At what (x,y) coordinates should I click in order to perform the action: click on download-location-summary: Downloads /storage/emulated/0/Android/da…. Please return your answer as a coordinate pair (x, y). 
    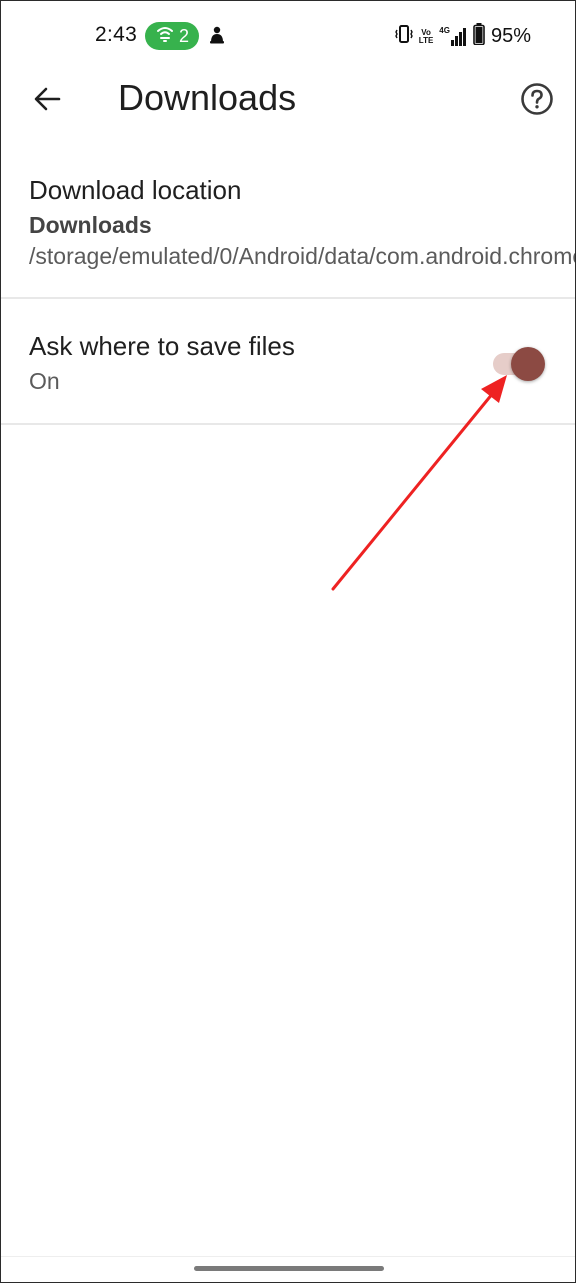
    Looking at the image, I should click on (302, 241).